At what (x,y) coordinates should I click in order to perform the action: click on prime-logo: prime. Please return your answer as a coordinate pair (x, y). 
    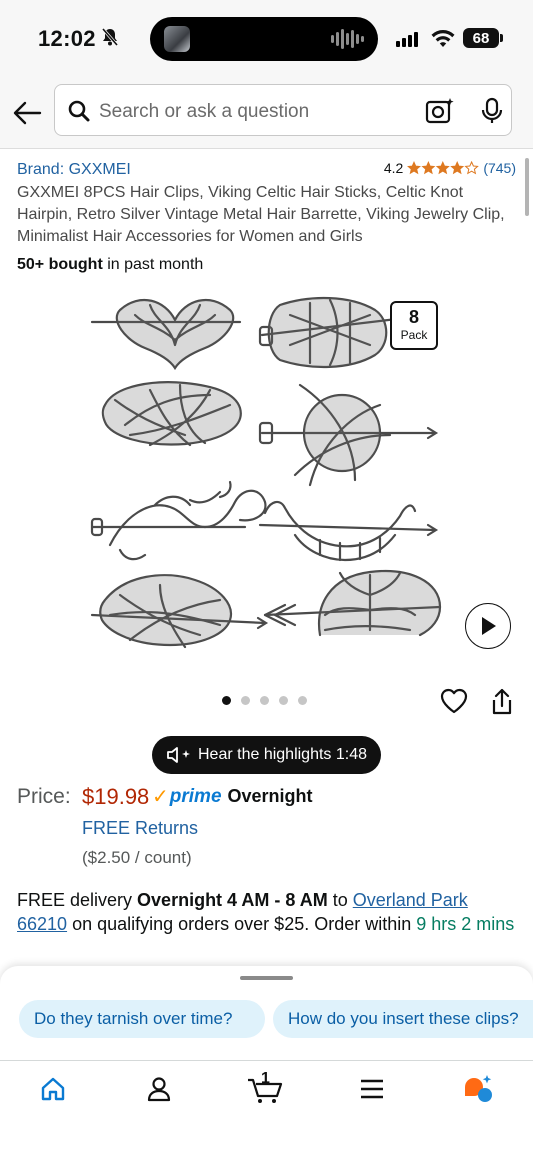
    Looking at the image, I should click on (195, 796).